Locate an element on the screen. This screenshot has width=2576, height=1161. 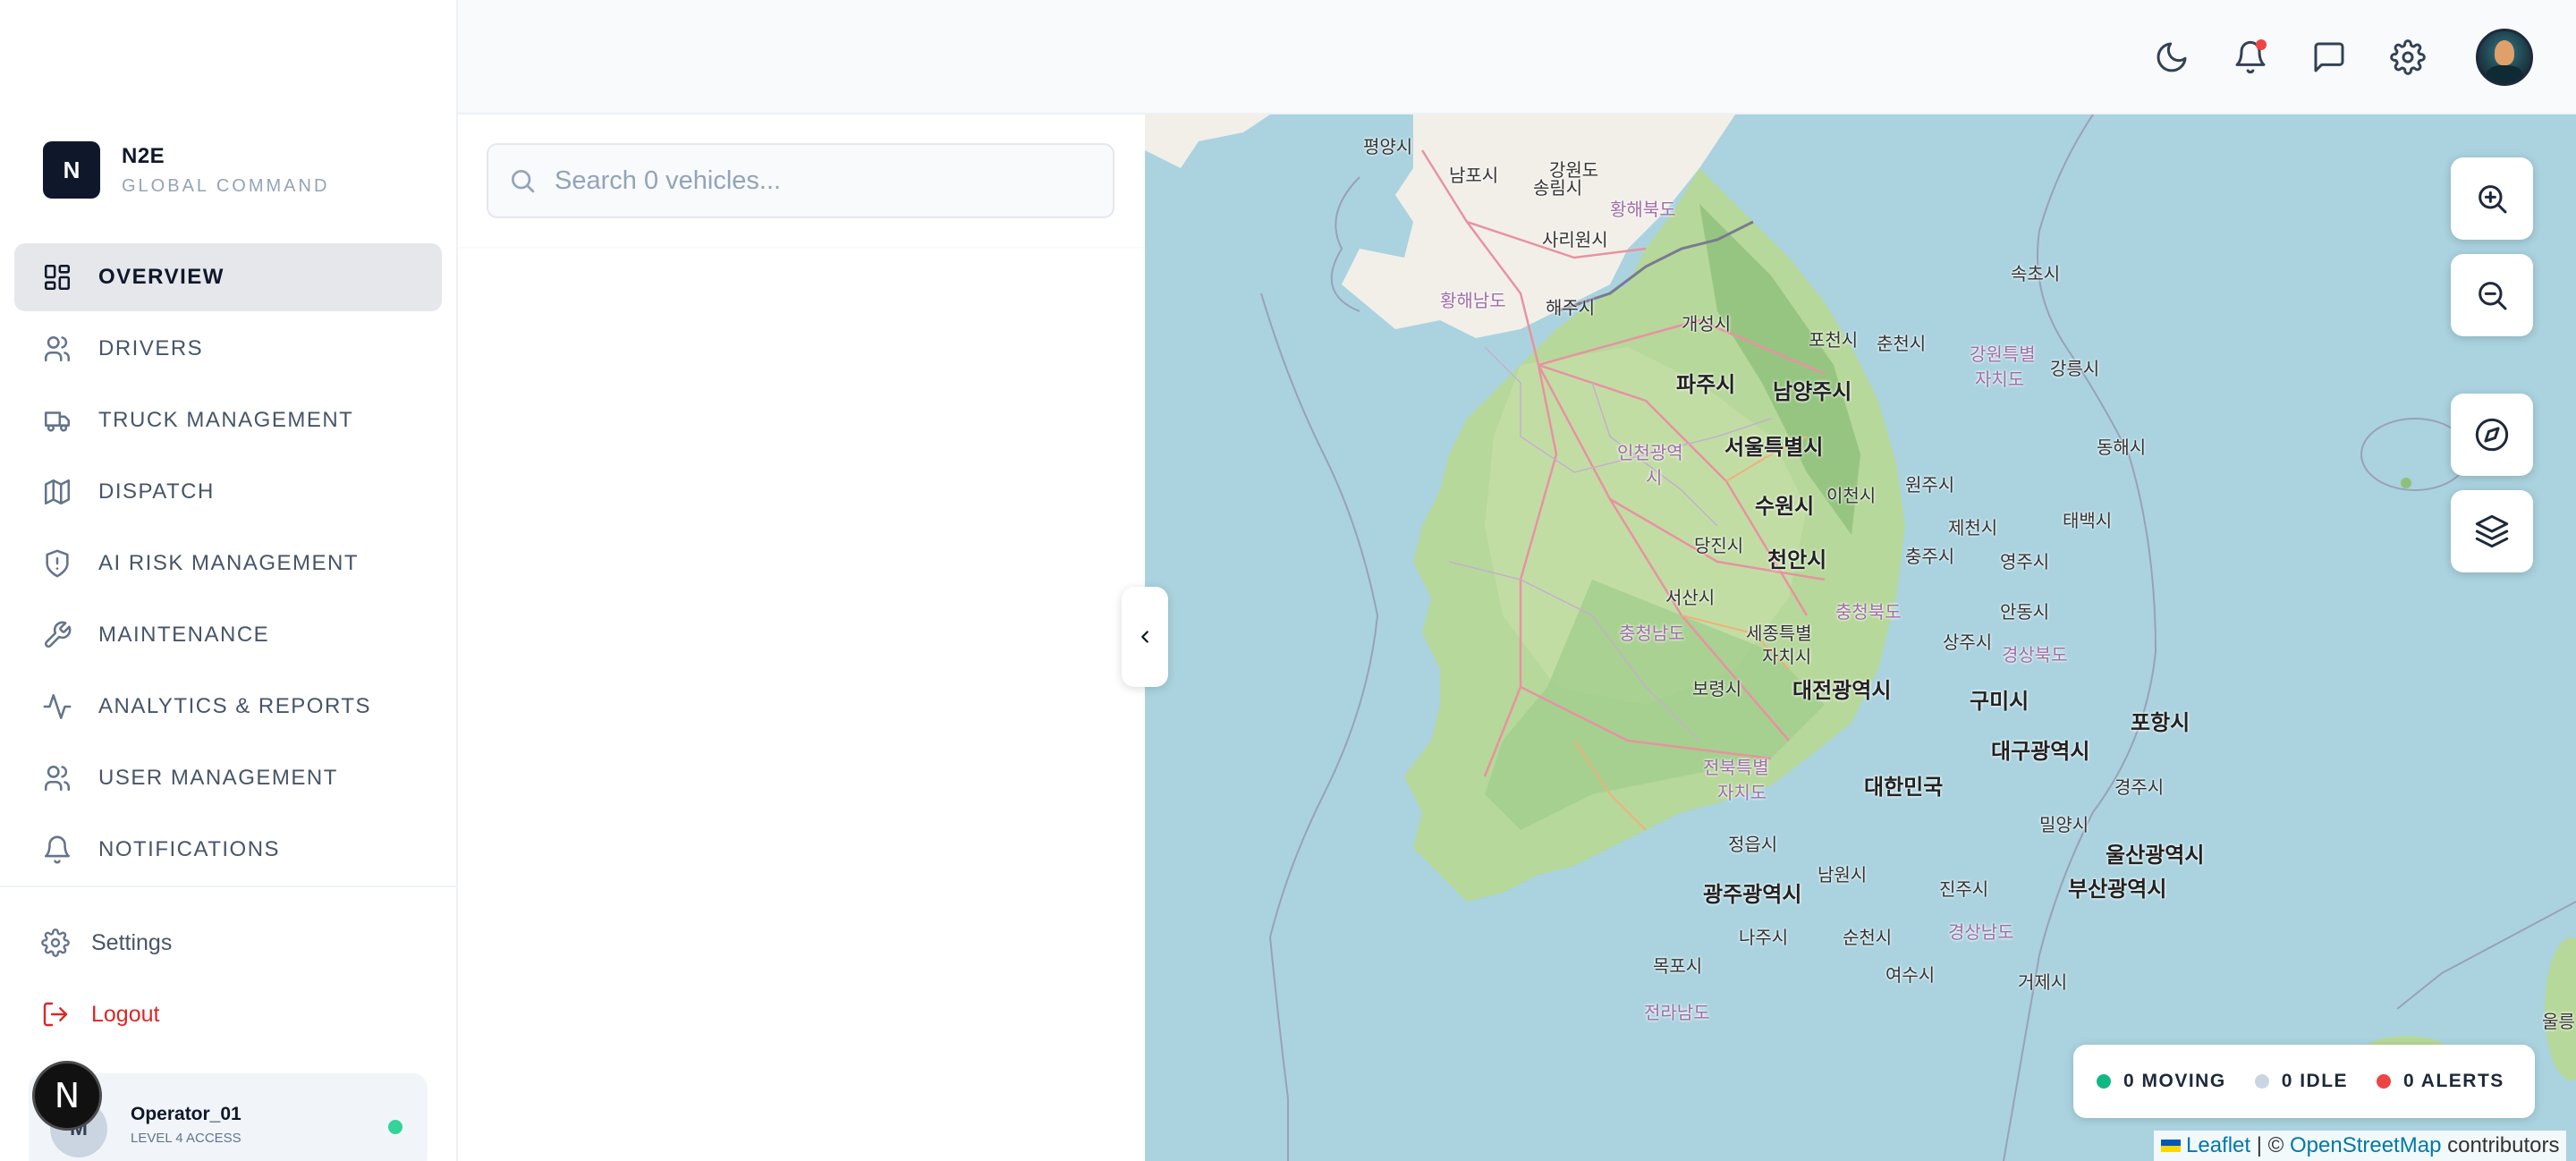
legend-idle: 0 IDLE is located at coordinates (2301, 1082).